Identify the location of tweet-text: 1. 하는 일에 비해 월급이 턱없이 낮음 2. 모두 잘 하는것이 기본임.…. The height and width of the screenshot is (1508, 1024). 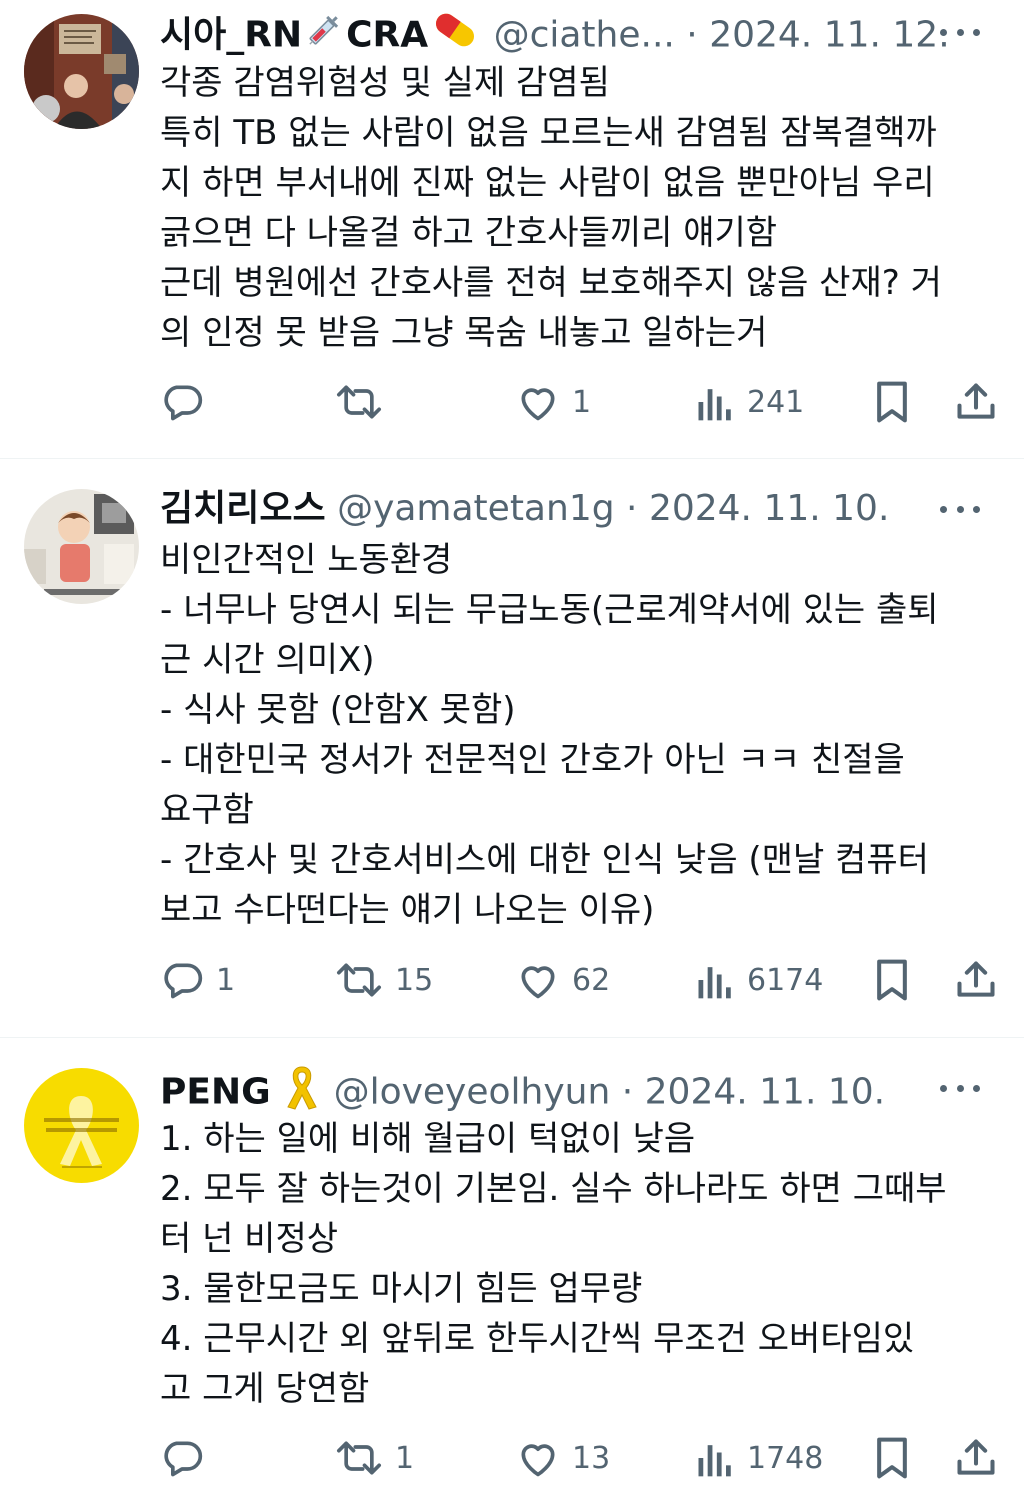
(553, 1264).